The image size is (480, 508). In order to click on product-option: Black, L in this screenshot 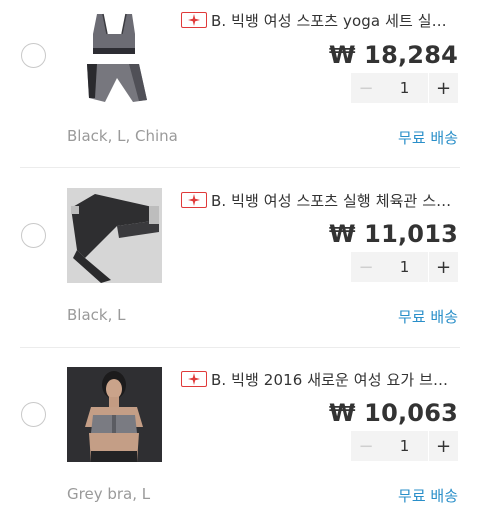, I will do `click(96, 315)`.